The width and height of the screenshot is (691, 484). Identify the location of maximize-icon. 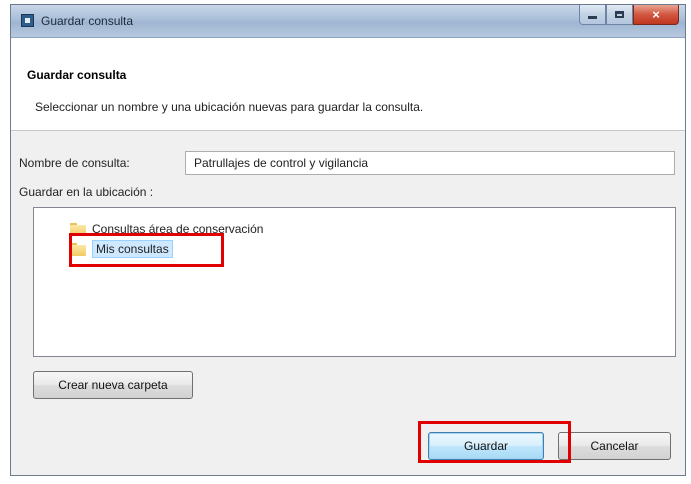
(619, 14).